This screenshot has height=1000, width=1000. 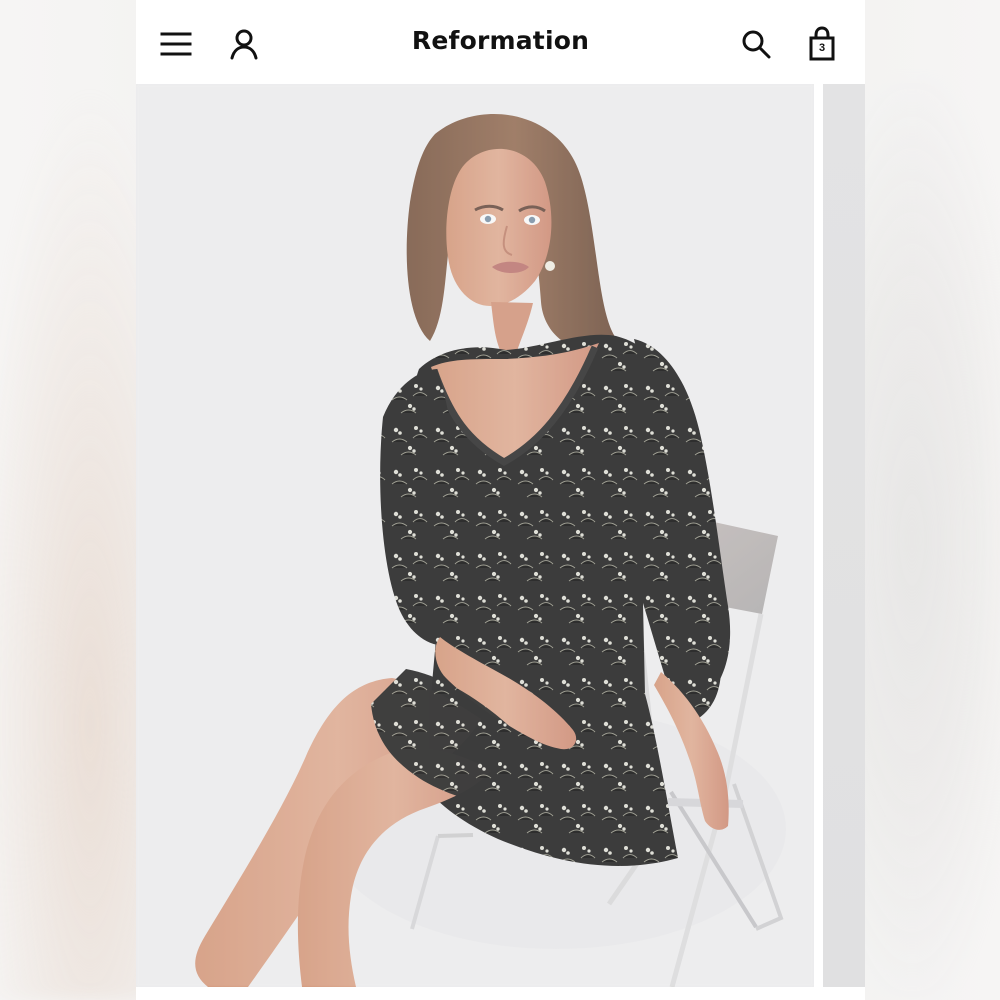 What do you see at coordinates (500, 42) in the screenshot?
I see `top-navigation-bar: Reformation 3` at bounding box center [500, 42].